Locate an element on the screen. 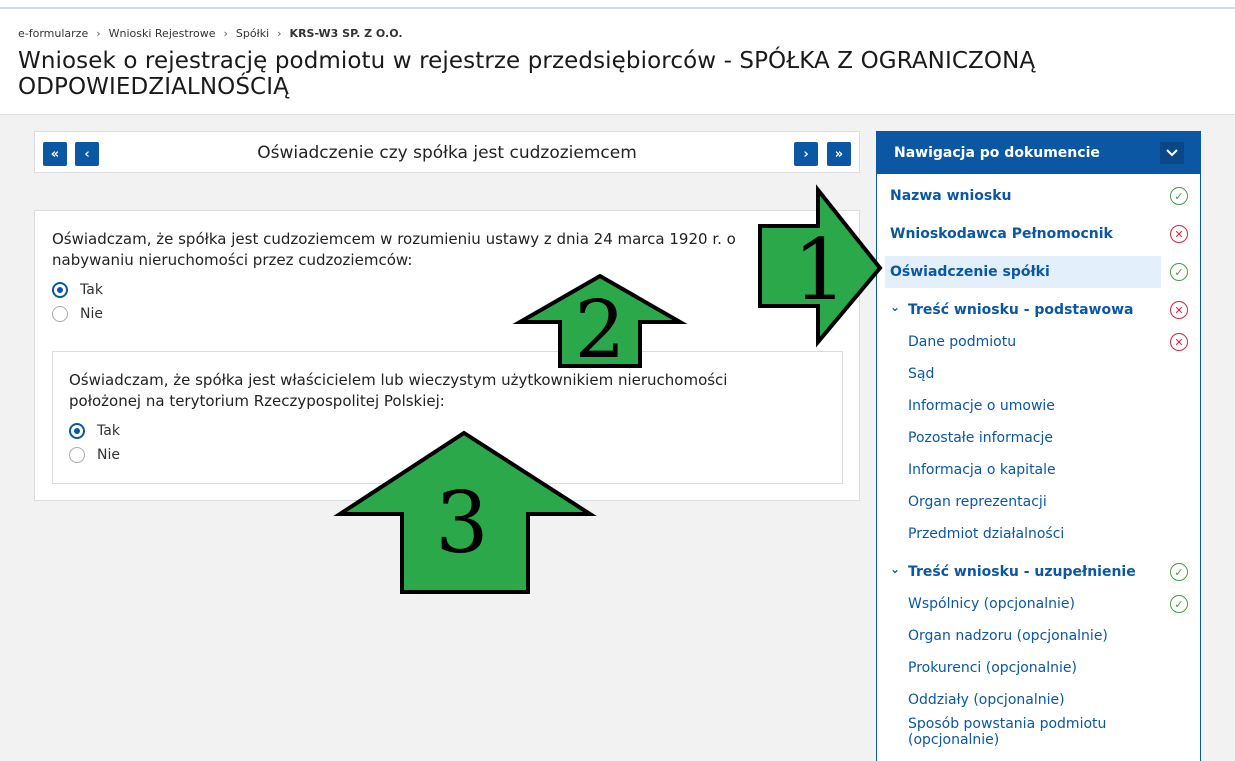 This screenshot has width=1235, height=761. nav-item: Oświadczenie spółki ✓ is located at coordinates (1039, 272).